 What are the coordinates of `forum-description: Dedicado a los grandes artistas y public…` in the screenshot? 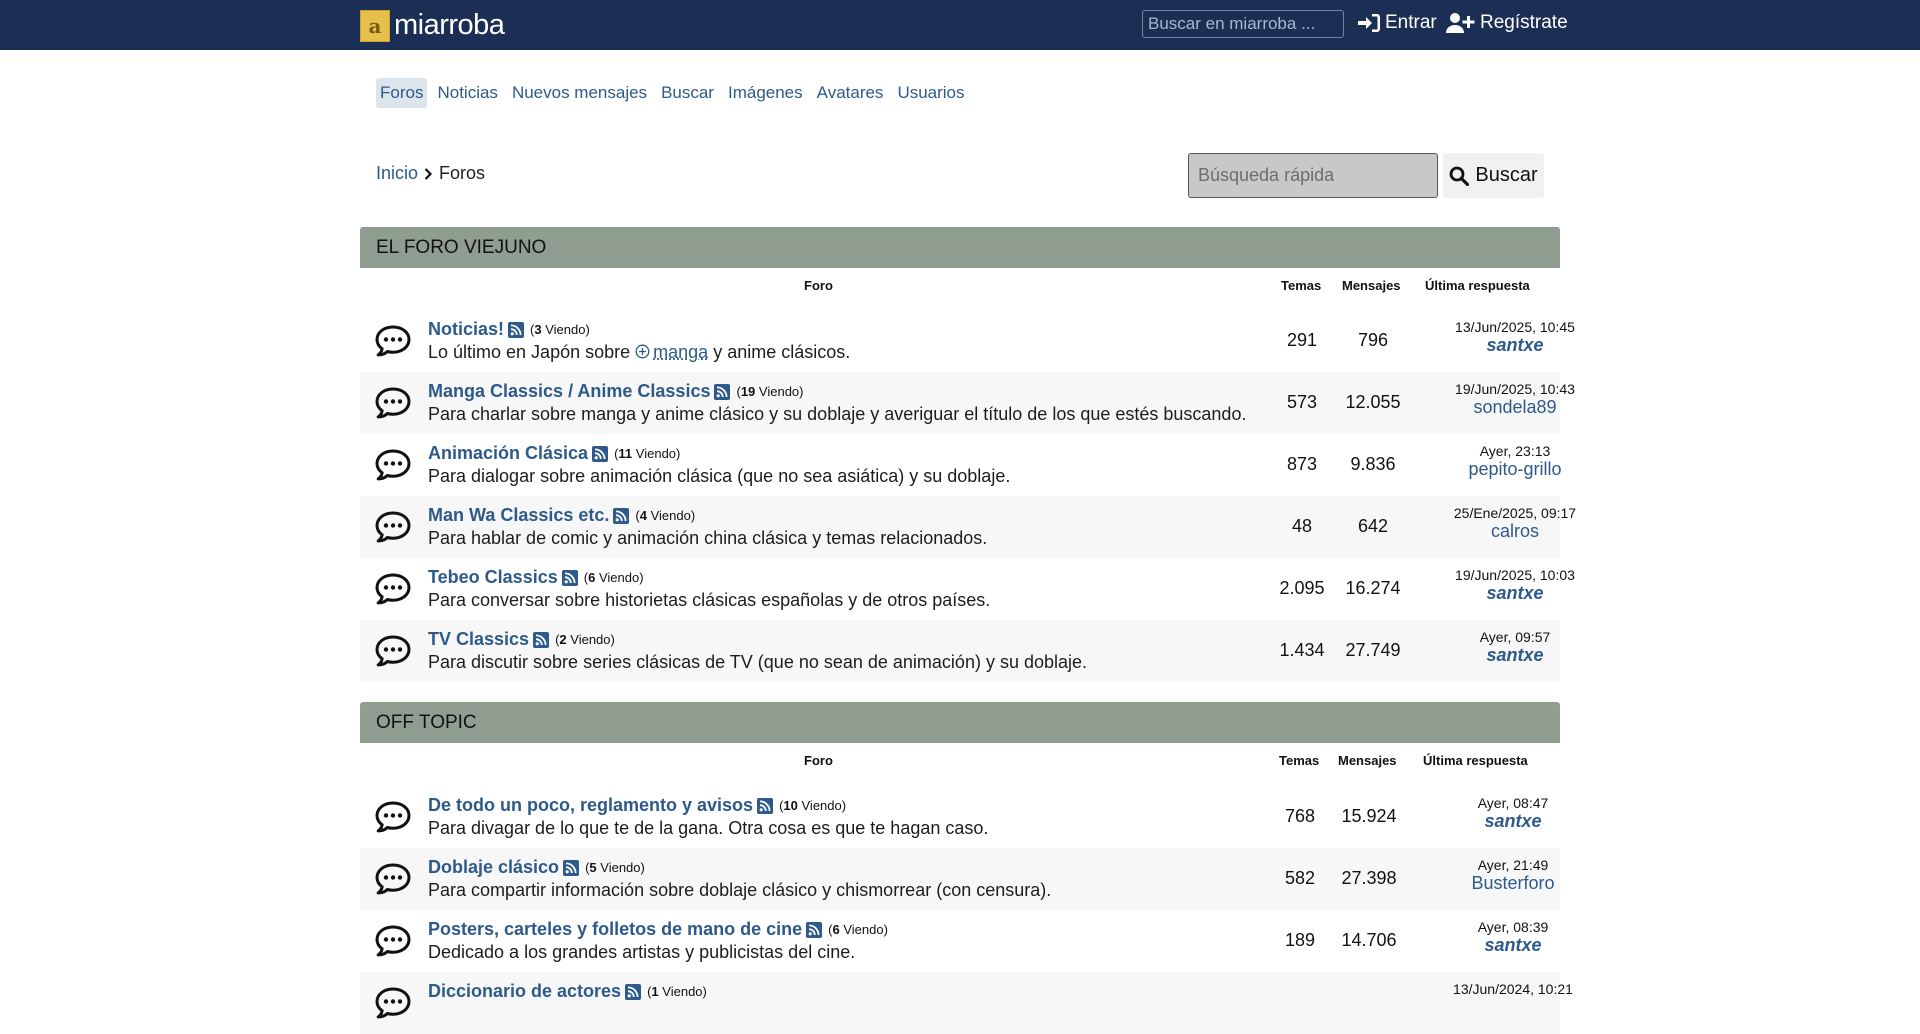 It's located at (642, 952).